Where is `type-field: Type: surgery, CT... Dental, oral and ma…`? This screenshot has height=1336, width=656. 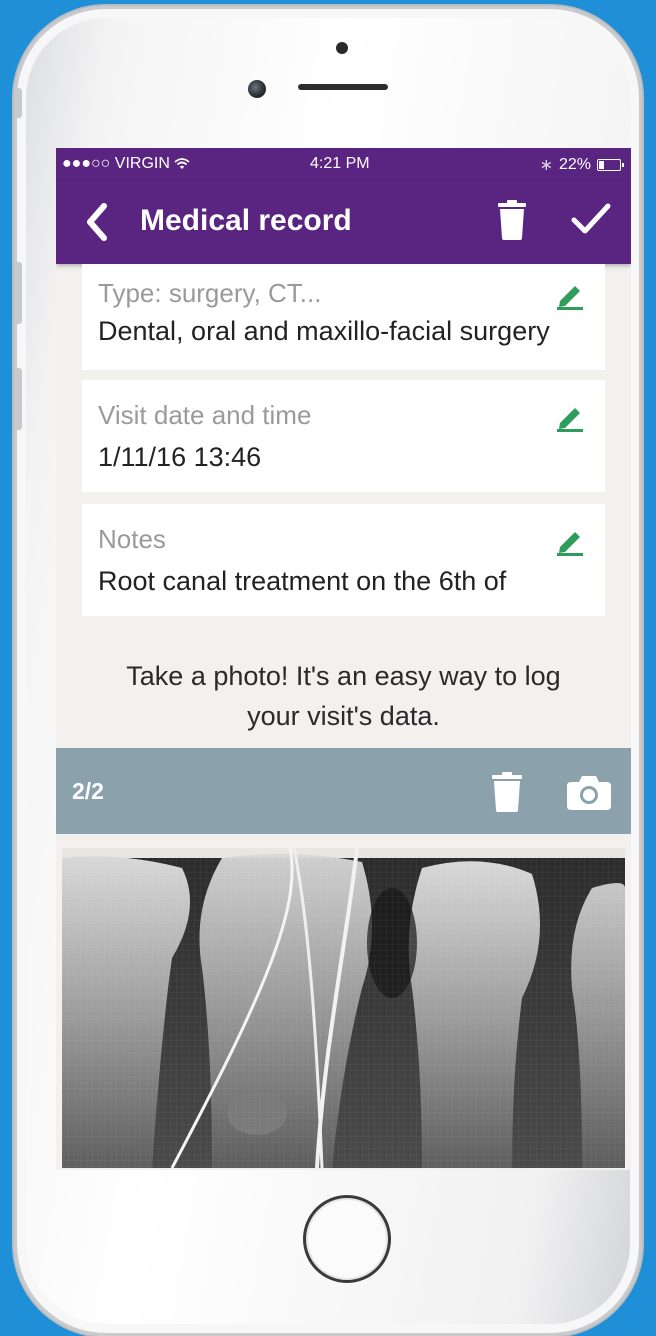 type-field: Type: surgery, CT... Dental, oral and ma… is located at coordinates (343, 317).